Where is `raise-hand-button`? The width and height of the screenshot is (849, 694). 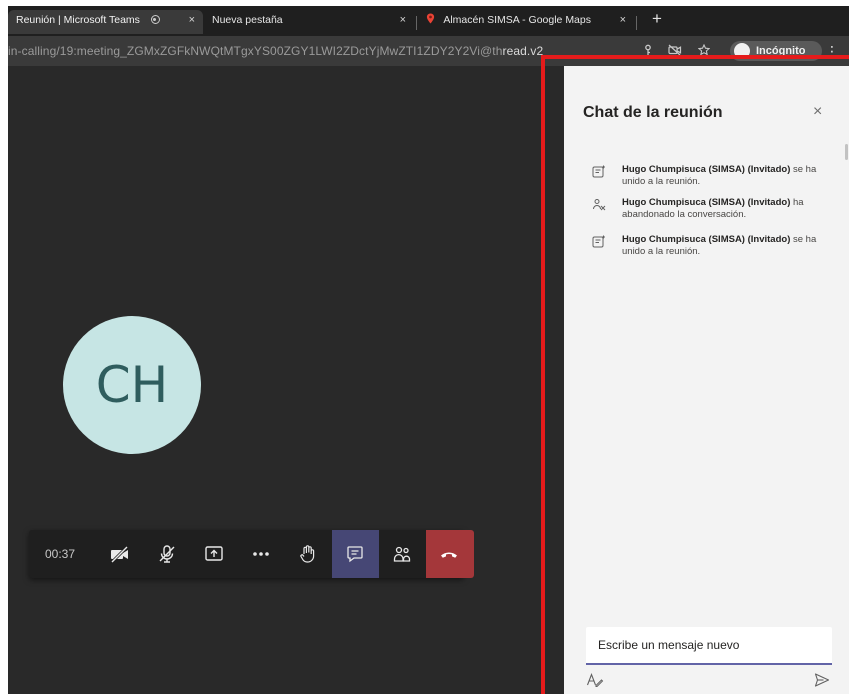
raise-hand-button is located at coordinates (308, 554).